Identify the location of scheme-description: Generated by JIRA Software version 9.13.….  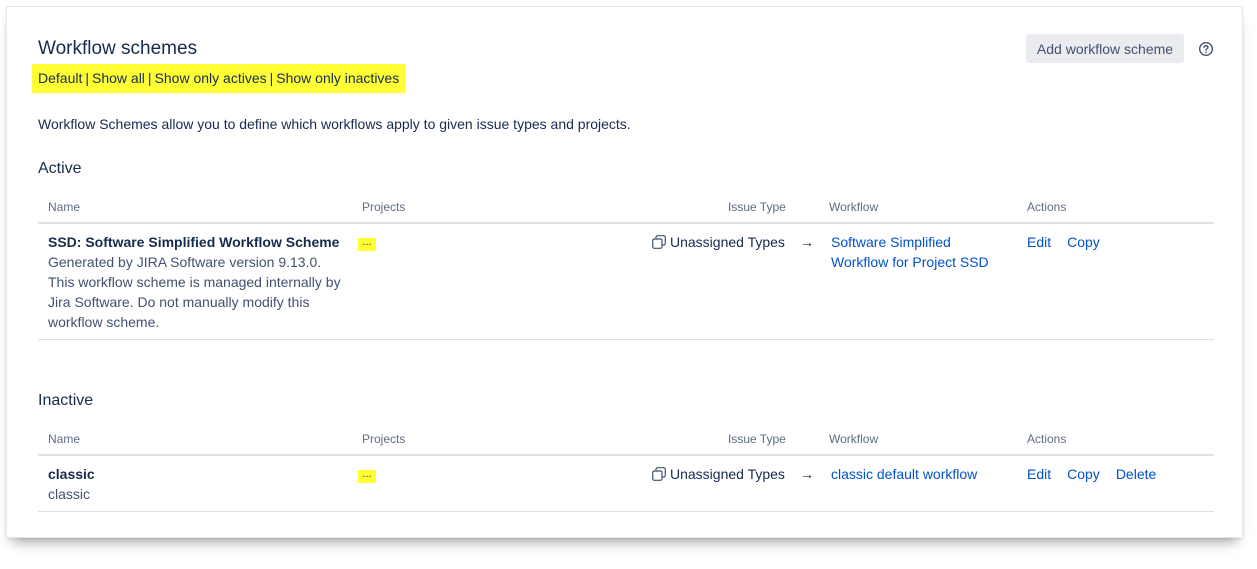
(194, 292).